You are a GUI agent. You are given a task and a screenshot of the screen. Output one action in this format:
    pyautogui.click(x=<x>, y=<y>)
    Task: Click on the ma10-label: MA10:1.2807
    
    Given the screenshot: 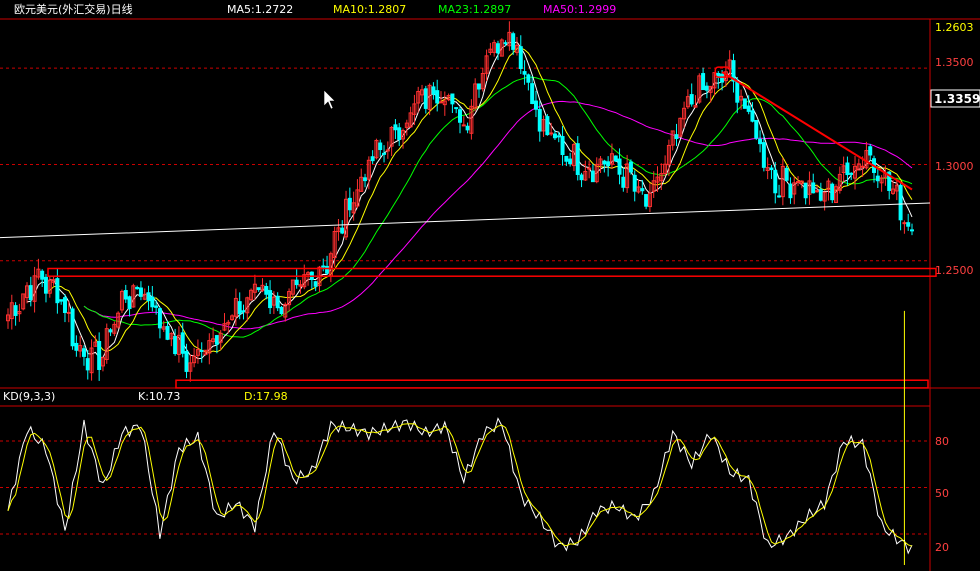 What is the action you would take?
    pyautogui.click(x=369, y=9)
    